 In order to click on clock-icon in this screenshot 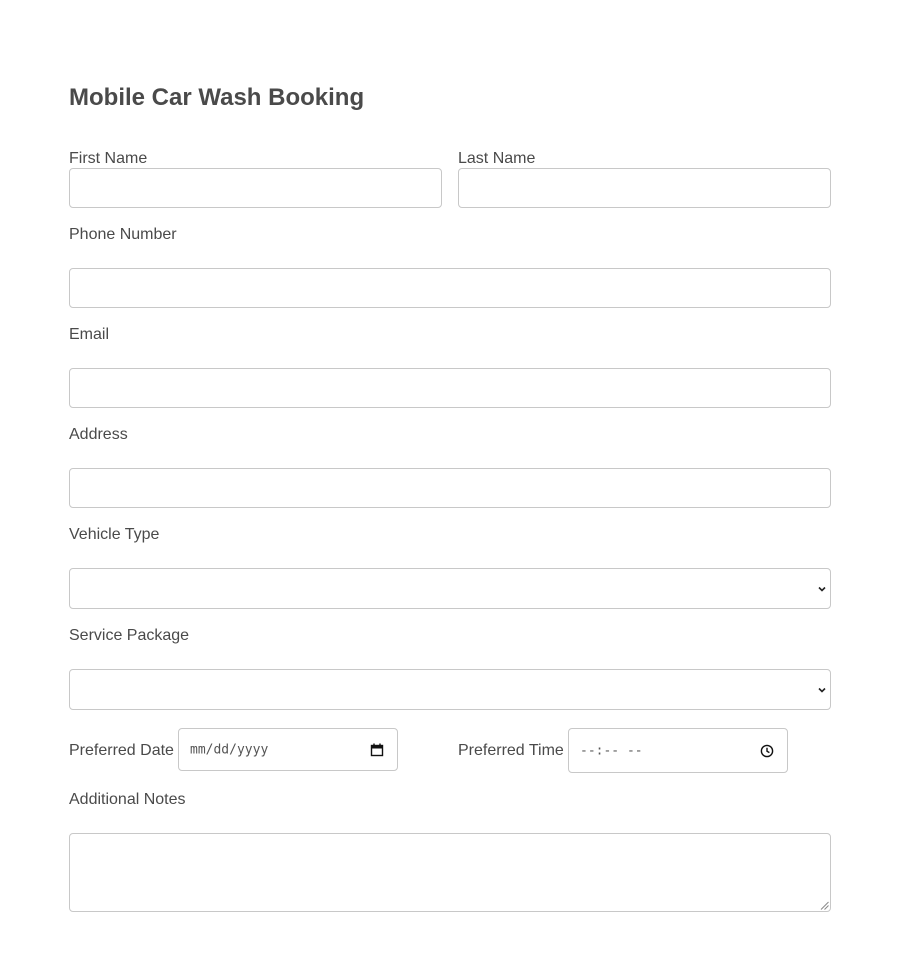, I will do `click(767, 751)`.